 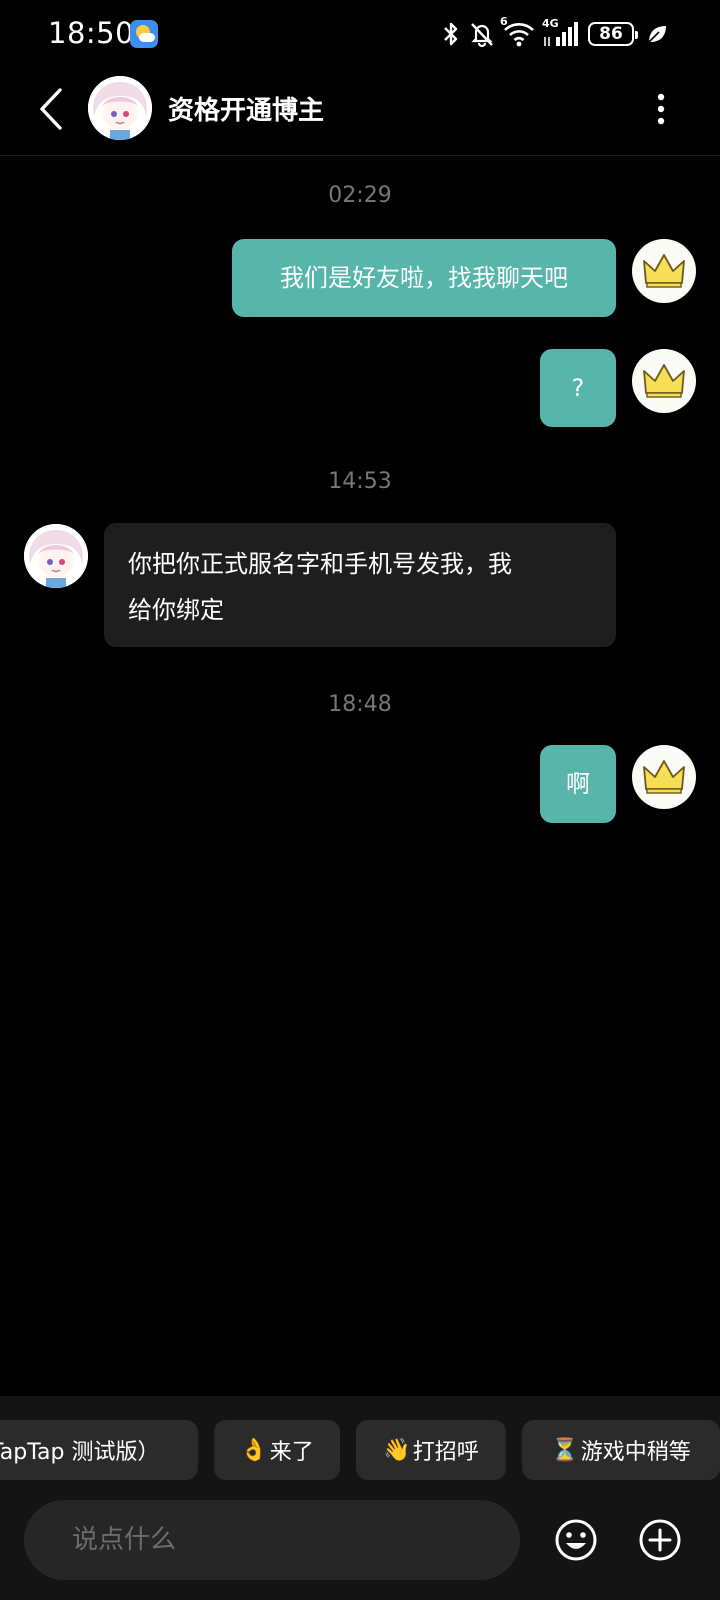 I want to click on quick-reply-chip: TapTap 测试版）, so click(x=99, y=1450).